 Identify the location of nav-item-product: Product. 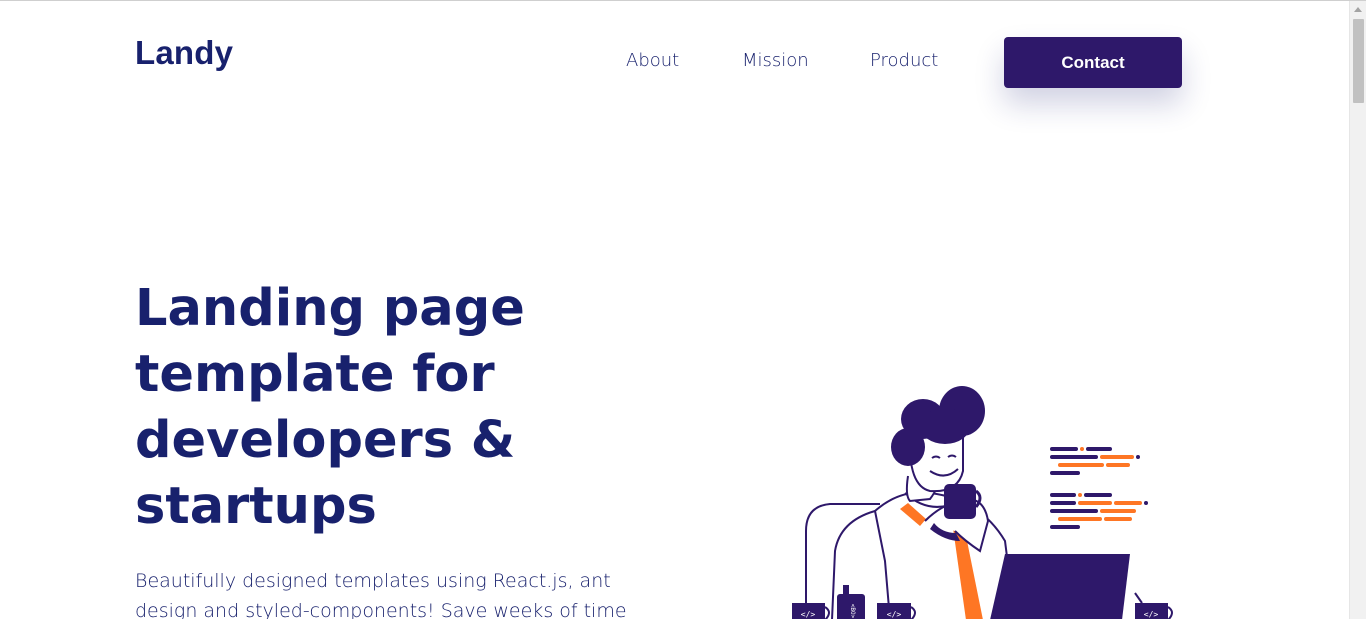
(904, 60).